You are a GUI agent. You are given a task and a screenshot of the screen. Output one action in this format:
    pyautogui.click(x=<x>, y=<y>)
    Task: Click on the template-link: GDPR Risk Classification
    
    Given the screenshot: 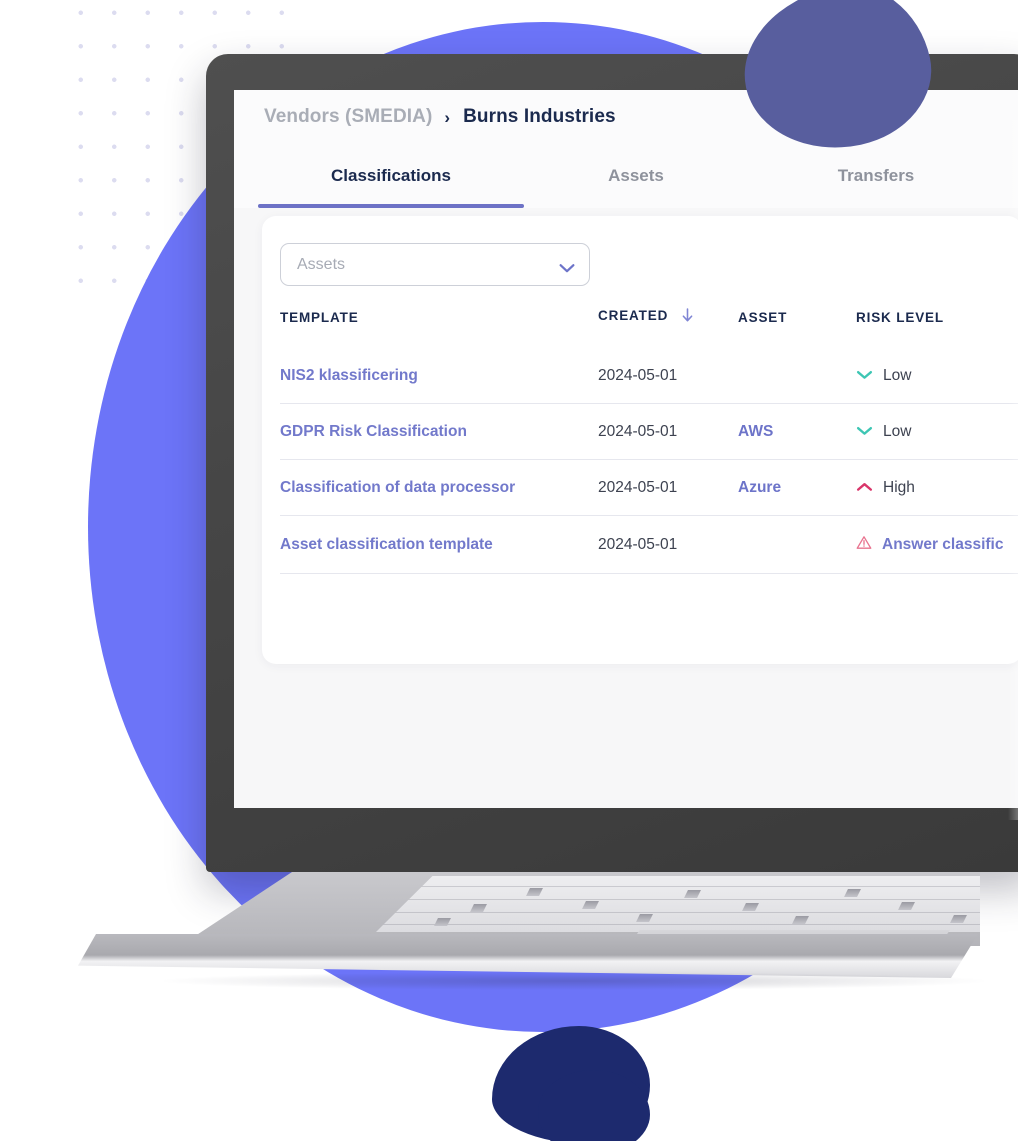 What is the action you would take?
    pyautogui.click(x=373, y=431)
    